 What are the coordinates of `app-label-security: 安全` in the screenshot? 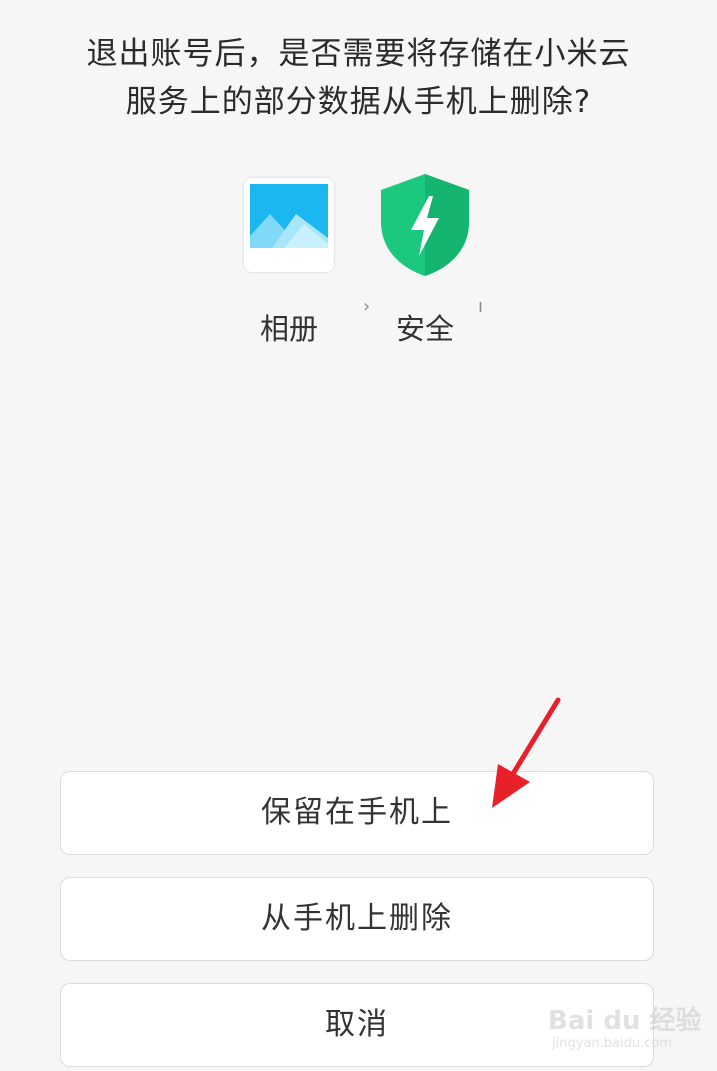 It's located at (424, 329).